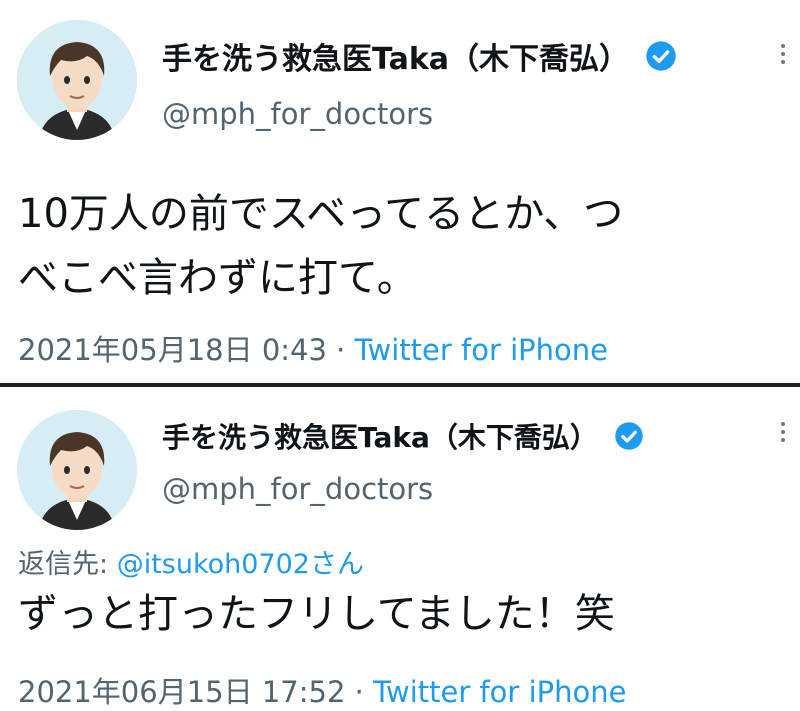 This screenshot has width=800, height=711. Describe the element at coordinates (63, 564) in the screenshot. I see `reply-label: 返信先:` at that location.